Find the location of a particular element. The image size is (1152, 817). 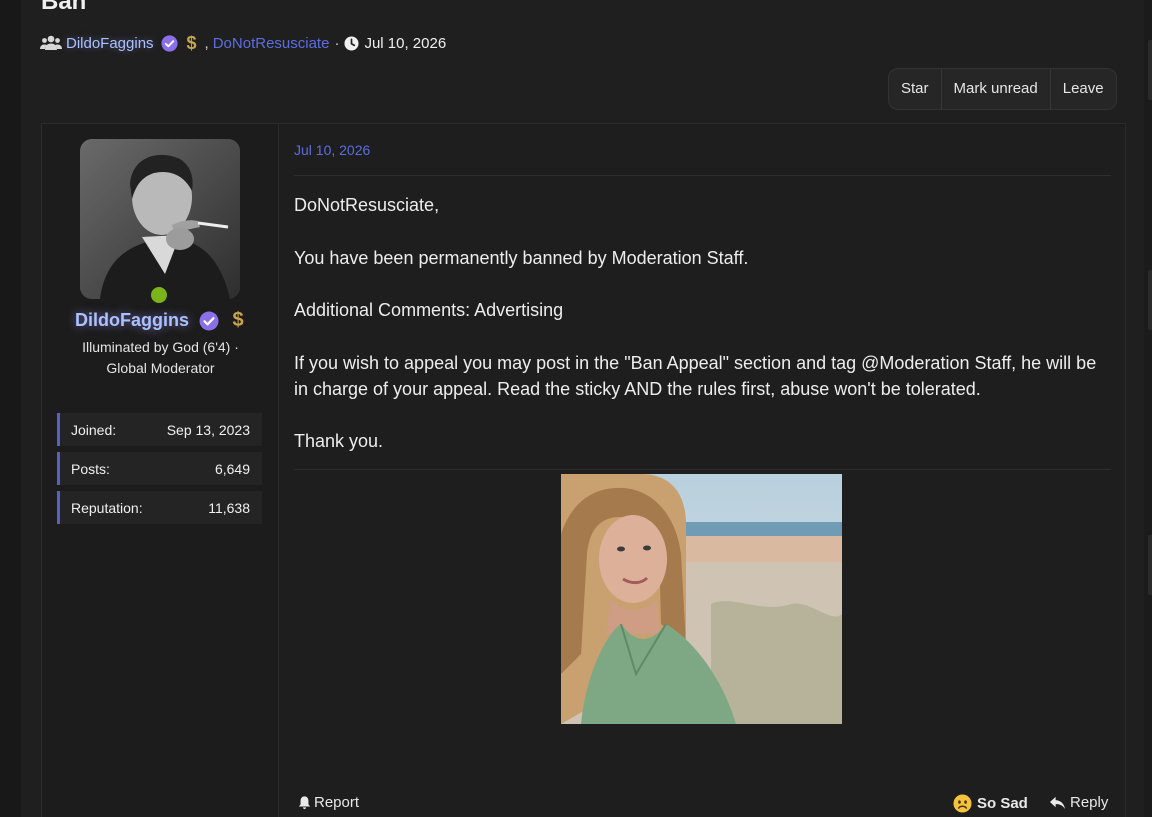

post-actions: Report So Sad Reply is located at coordinates (702, 805).